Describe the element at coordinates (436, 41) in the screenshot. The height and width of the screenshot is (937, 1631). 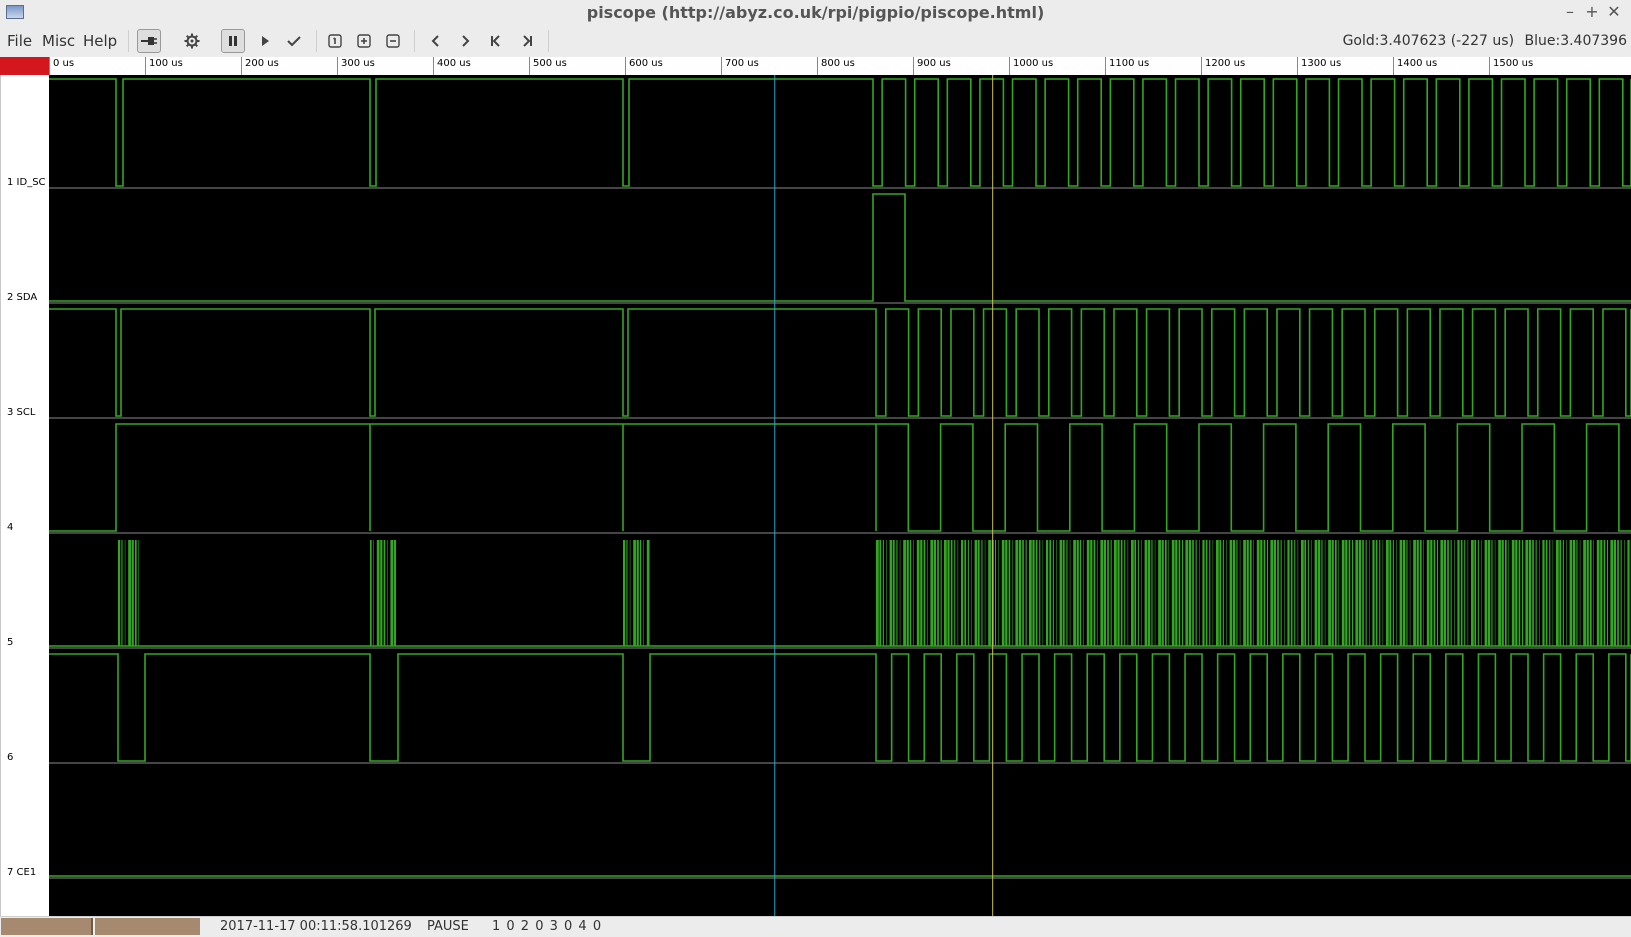
I see `scroll-left-button` at that location.